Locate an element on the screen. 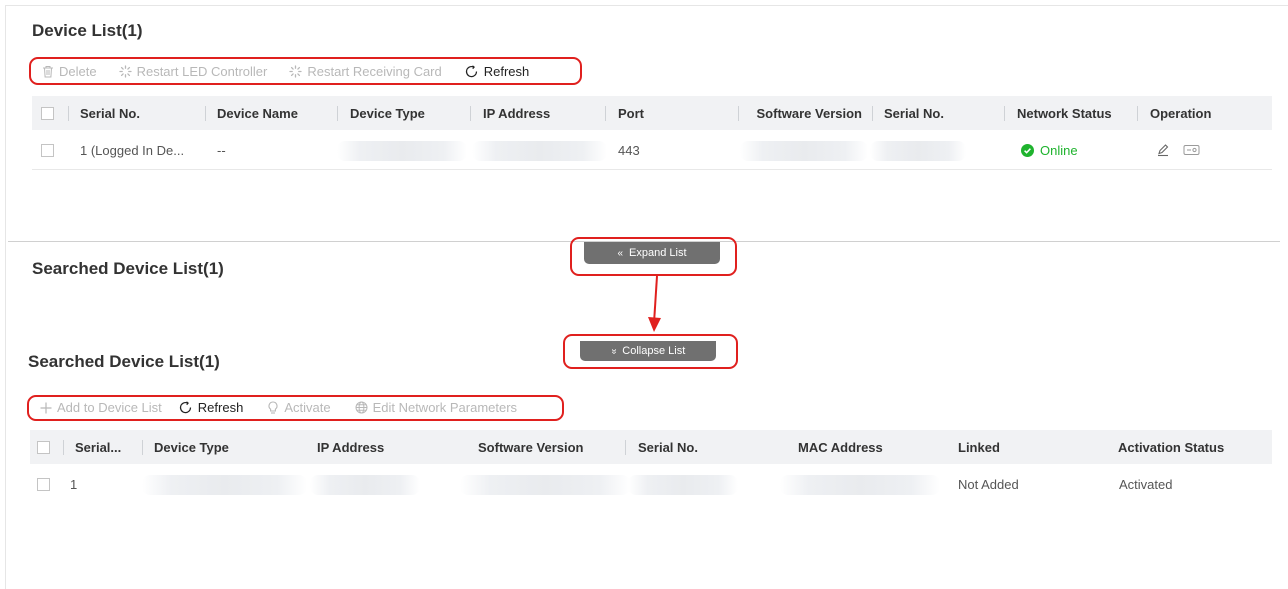  annotation-arrow is located at coordinates (654, 303).